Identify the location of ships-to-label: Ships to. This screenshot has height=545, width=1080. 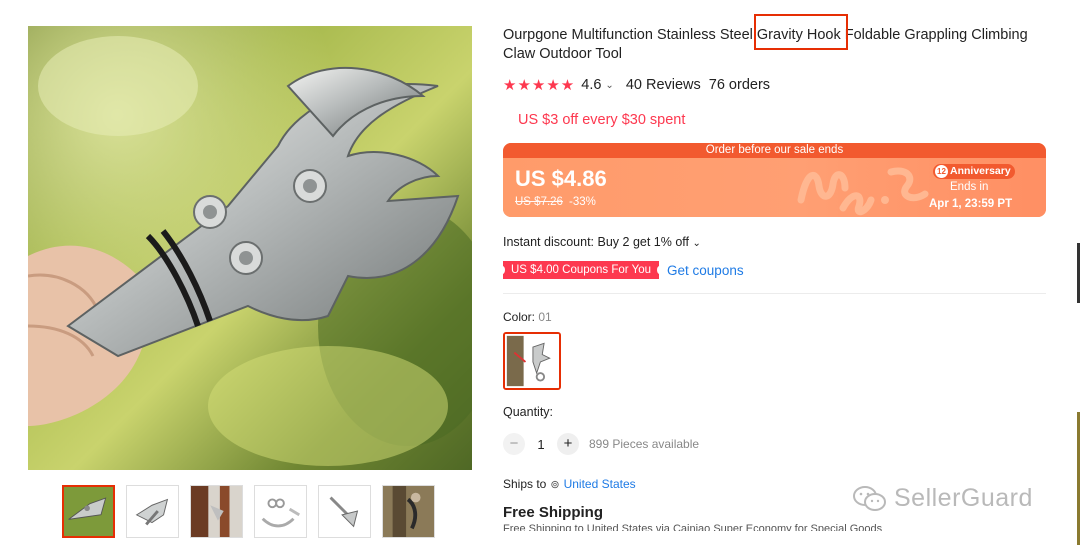
(525, 484).